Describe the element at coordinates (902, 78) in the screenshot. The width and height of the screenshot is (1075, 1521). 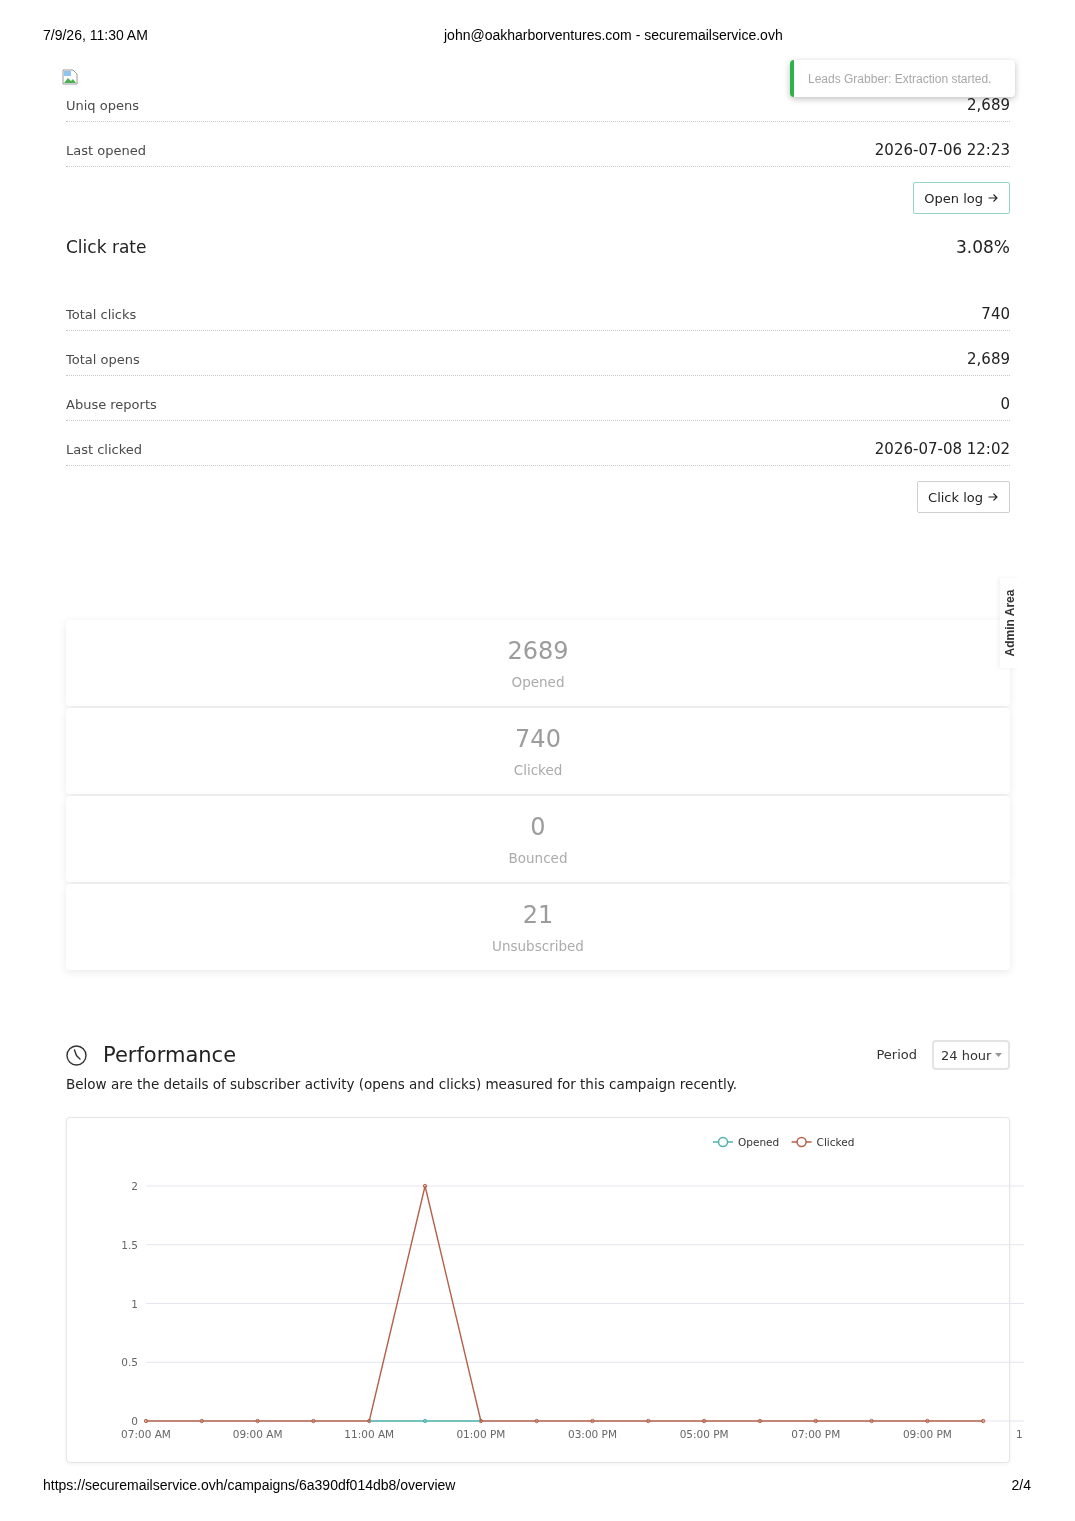
I see `toast-notification: Leads Grabber: Extraction started.` at that location.